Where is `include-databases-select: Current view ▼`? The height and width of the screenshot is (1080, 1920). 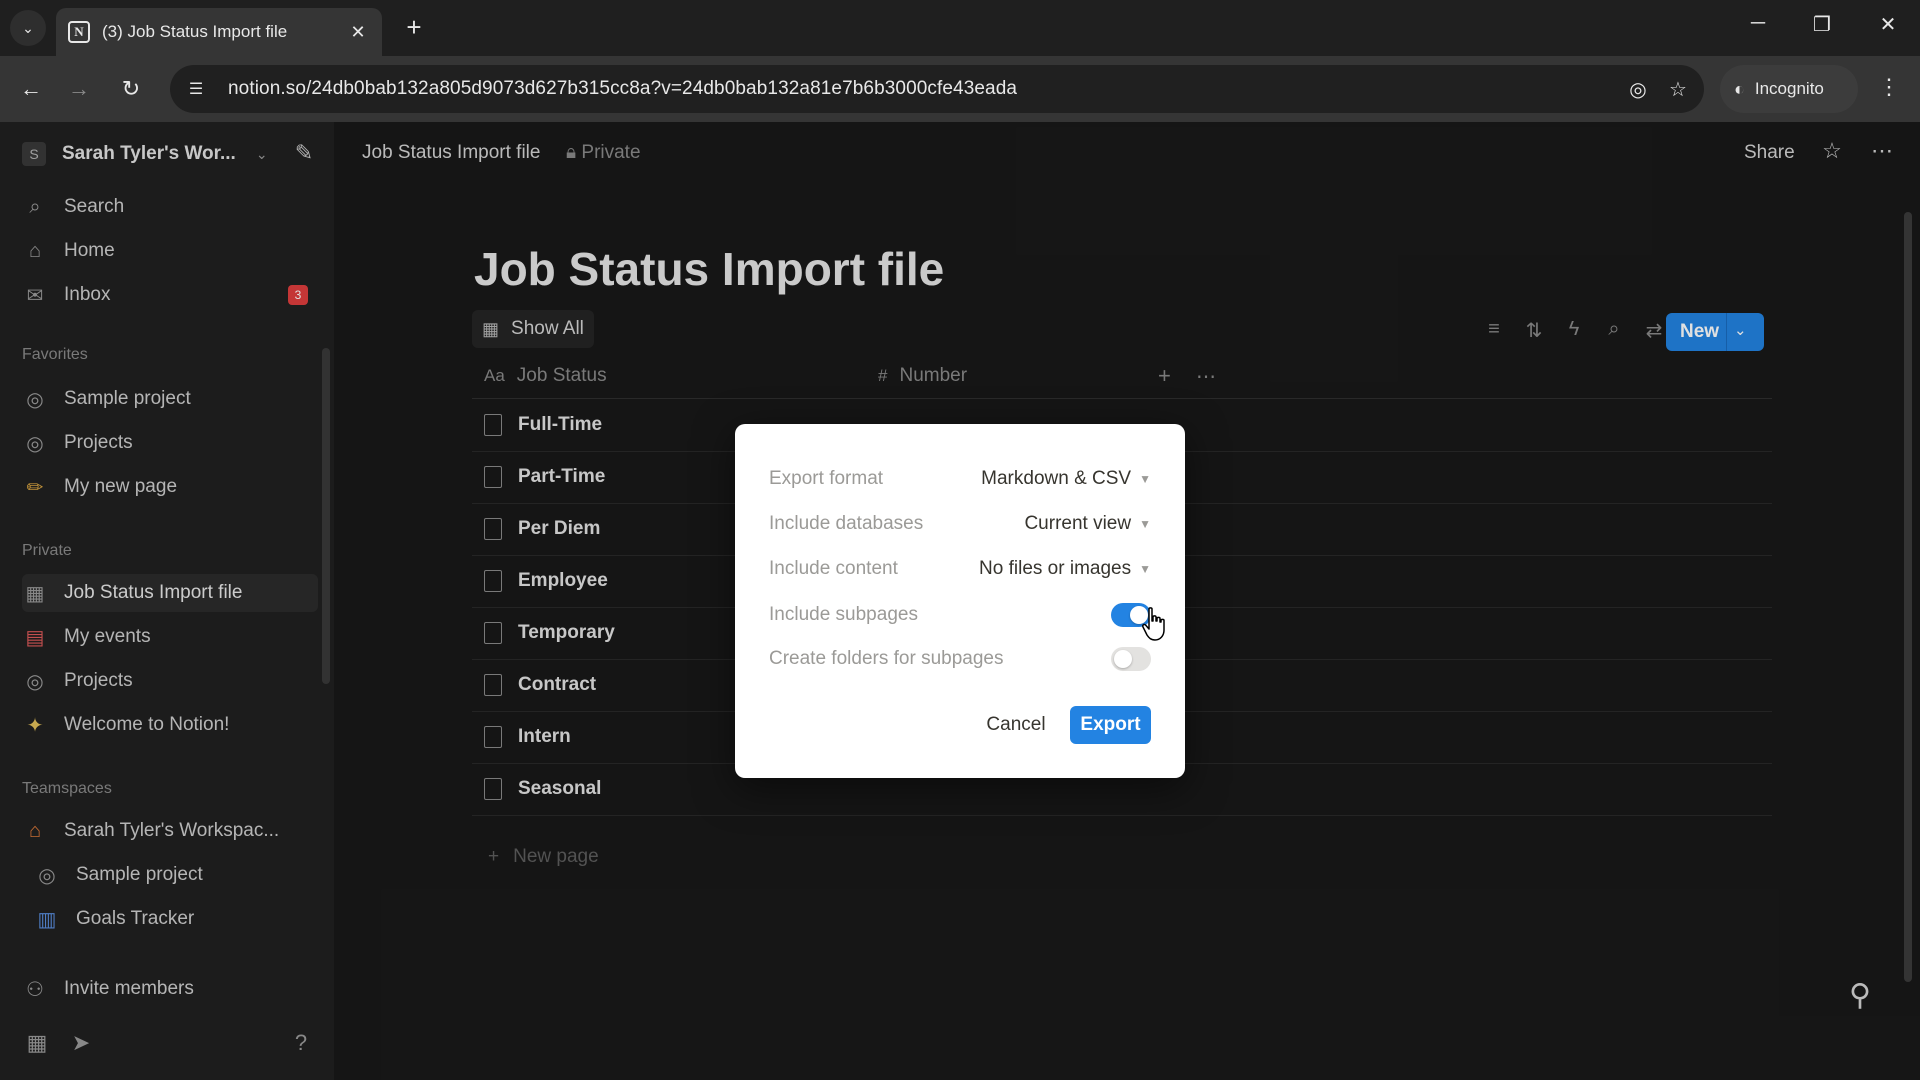 include-databases-select: Current view ▼ is located at coordinates (1087, 524).